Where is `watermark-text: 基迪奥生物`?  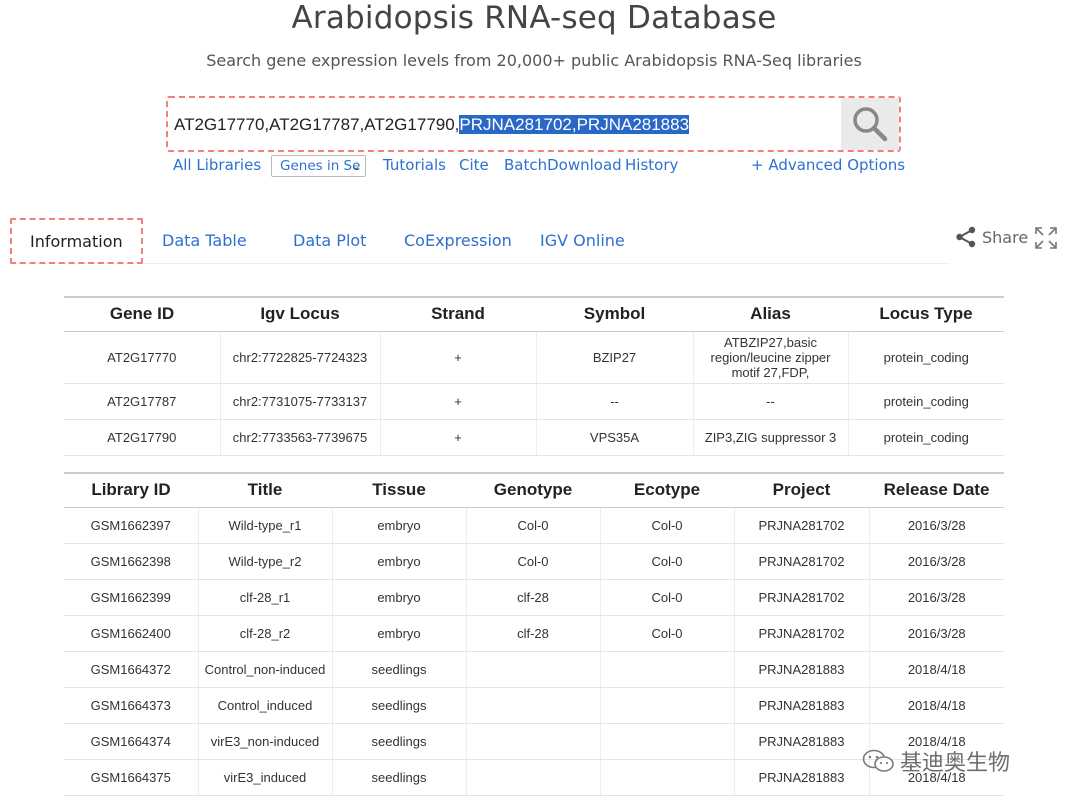 watermark-text: 基迪奥生物 is located at coordinates (955, 763).